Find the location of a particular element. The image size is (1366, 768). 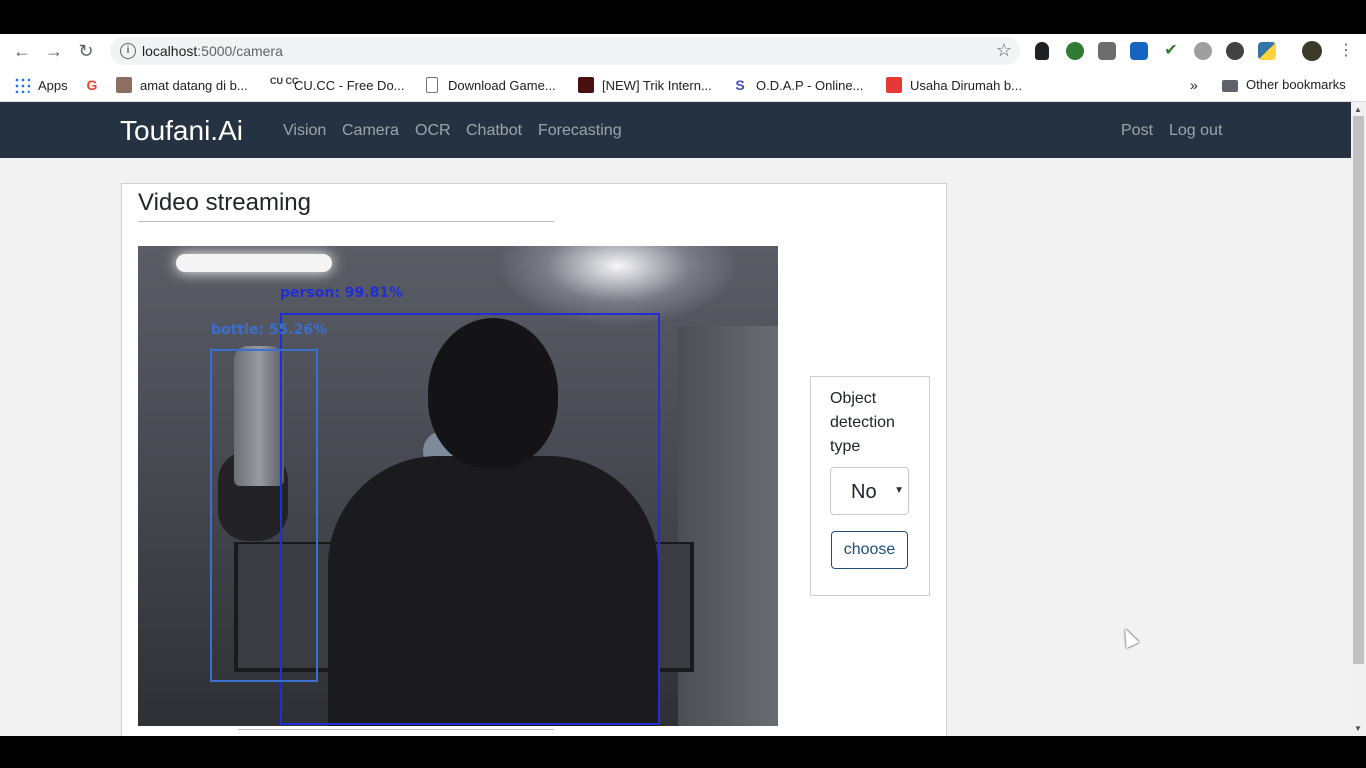

scrollbar-thumb is located at coordinates (1358, 390).